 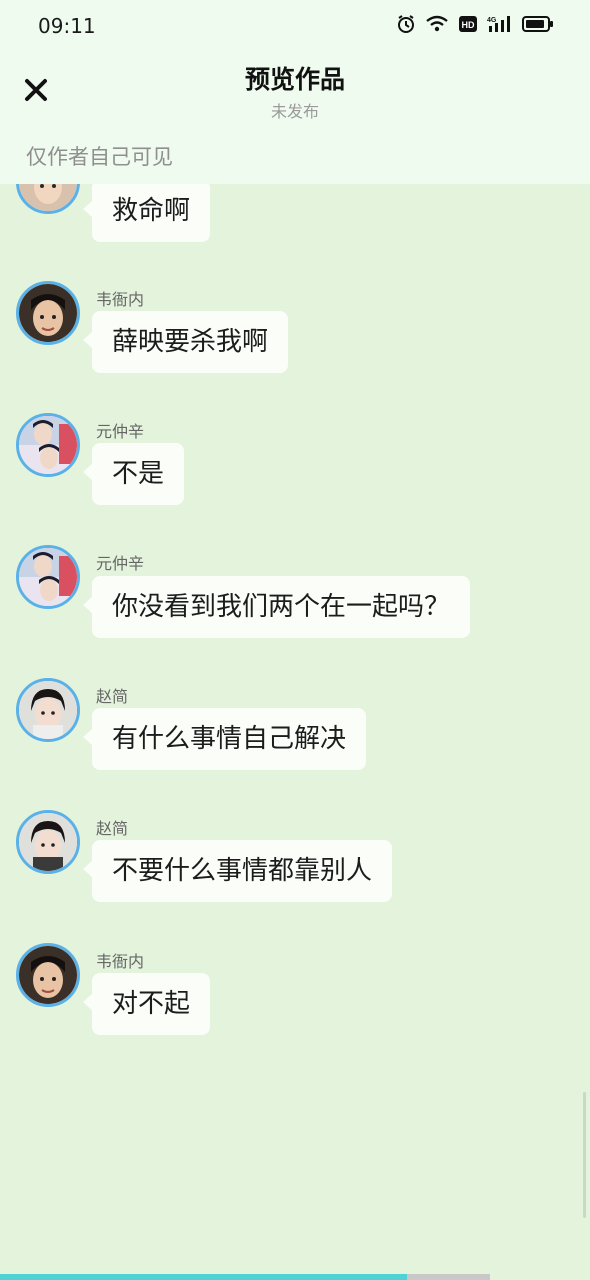 What do you see at coordinates (224, 739) in the screenshot?
I see `message-bubble: 有什么事情自己解决` at bounding box center [224, 739].